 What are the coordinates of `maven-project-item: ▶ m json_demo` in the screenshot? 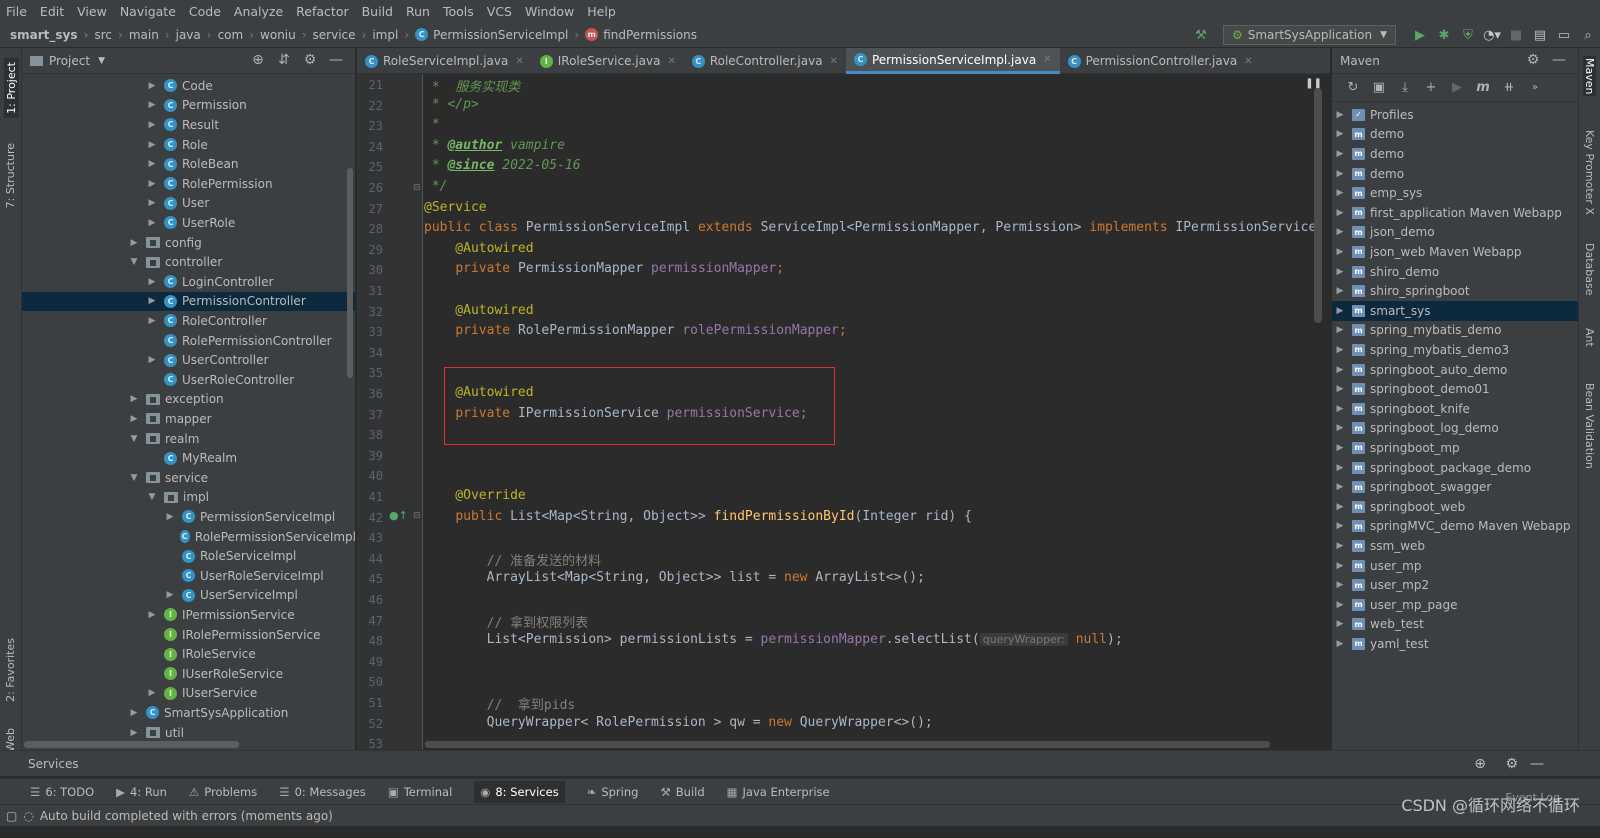 It's located at (1455, 233).